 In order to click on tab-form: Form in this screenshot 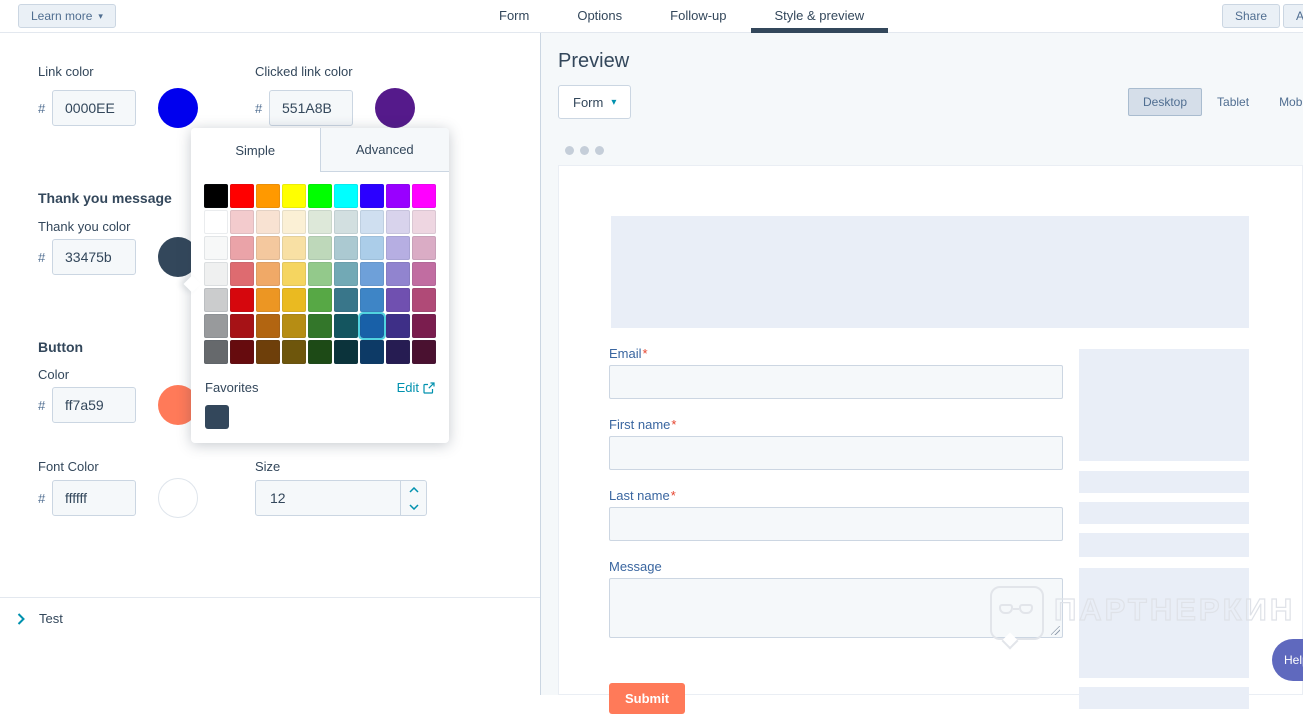, I will do `click(514, 16)`.